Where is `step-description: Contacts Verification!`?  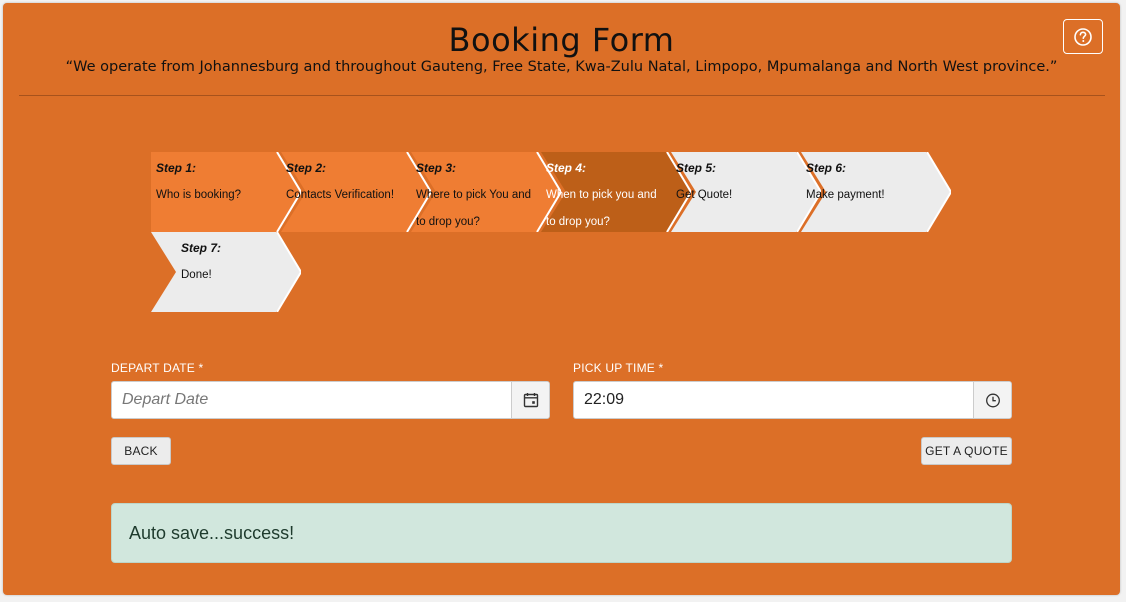 step-description: Contacts Verification! is located at coordinates (340, 195).